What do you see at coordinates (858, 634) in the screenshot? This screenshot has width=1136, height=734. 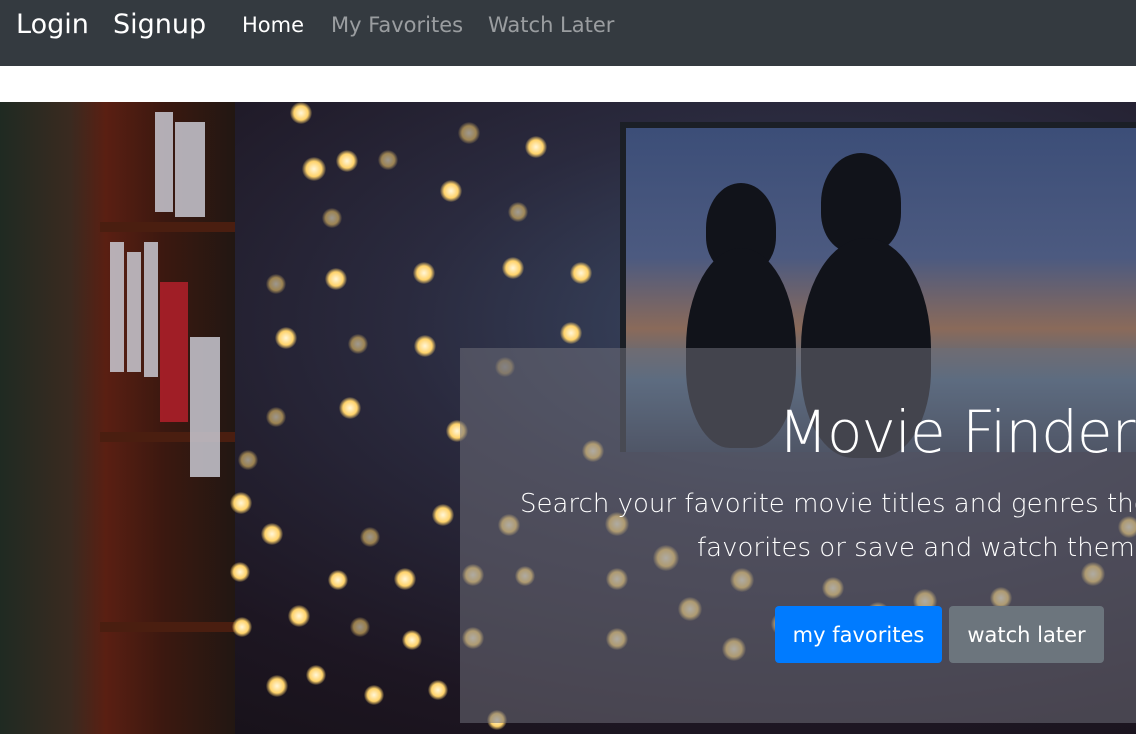 I see `my-favorites-button: my favorites` at bounding box center [858, 634].